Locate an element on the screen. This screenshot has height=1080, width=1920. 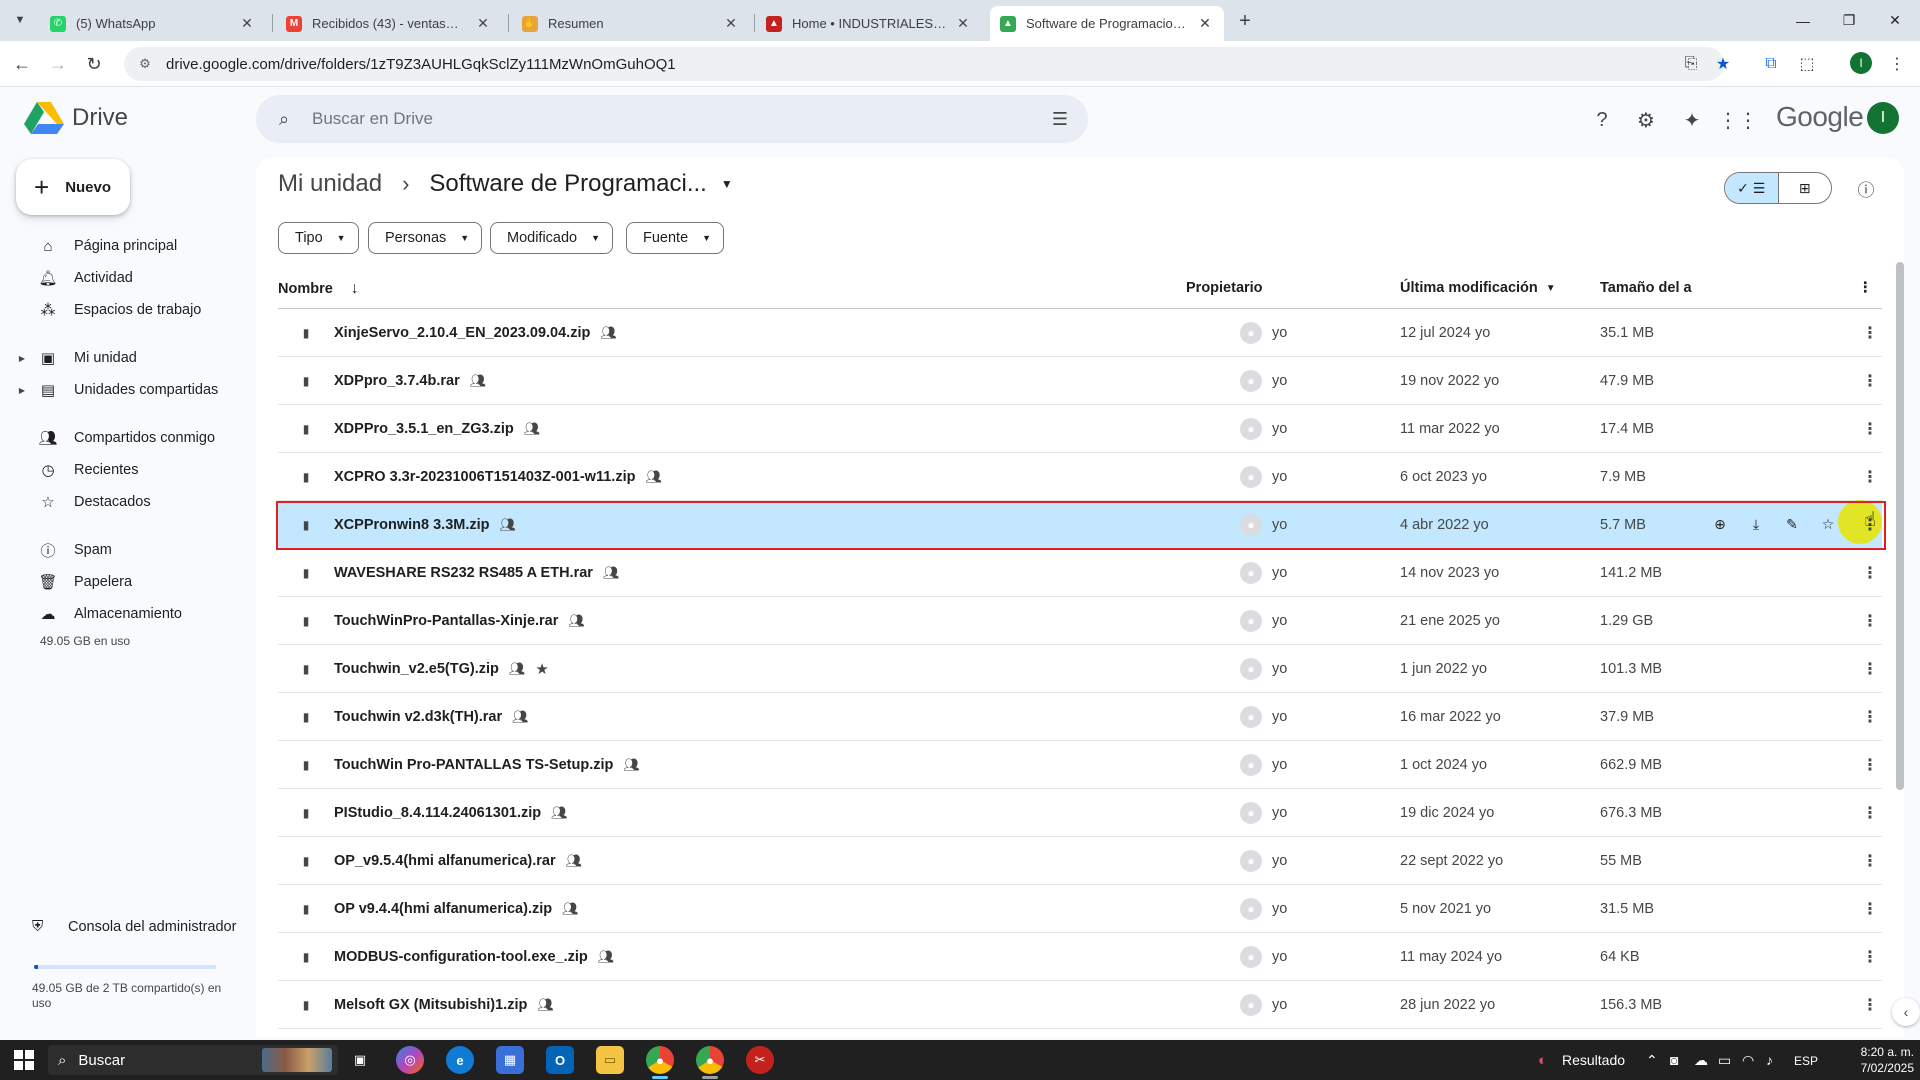
column-header-owner: Propietario is located at coordinates (1224, 288).